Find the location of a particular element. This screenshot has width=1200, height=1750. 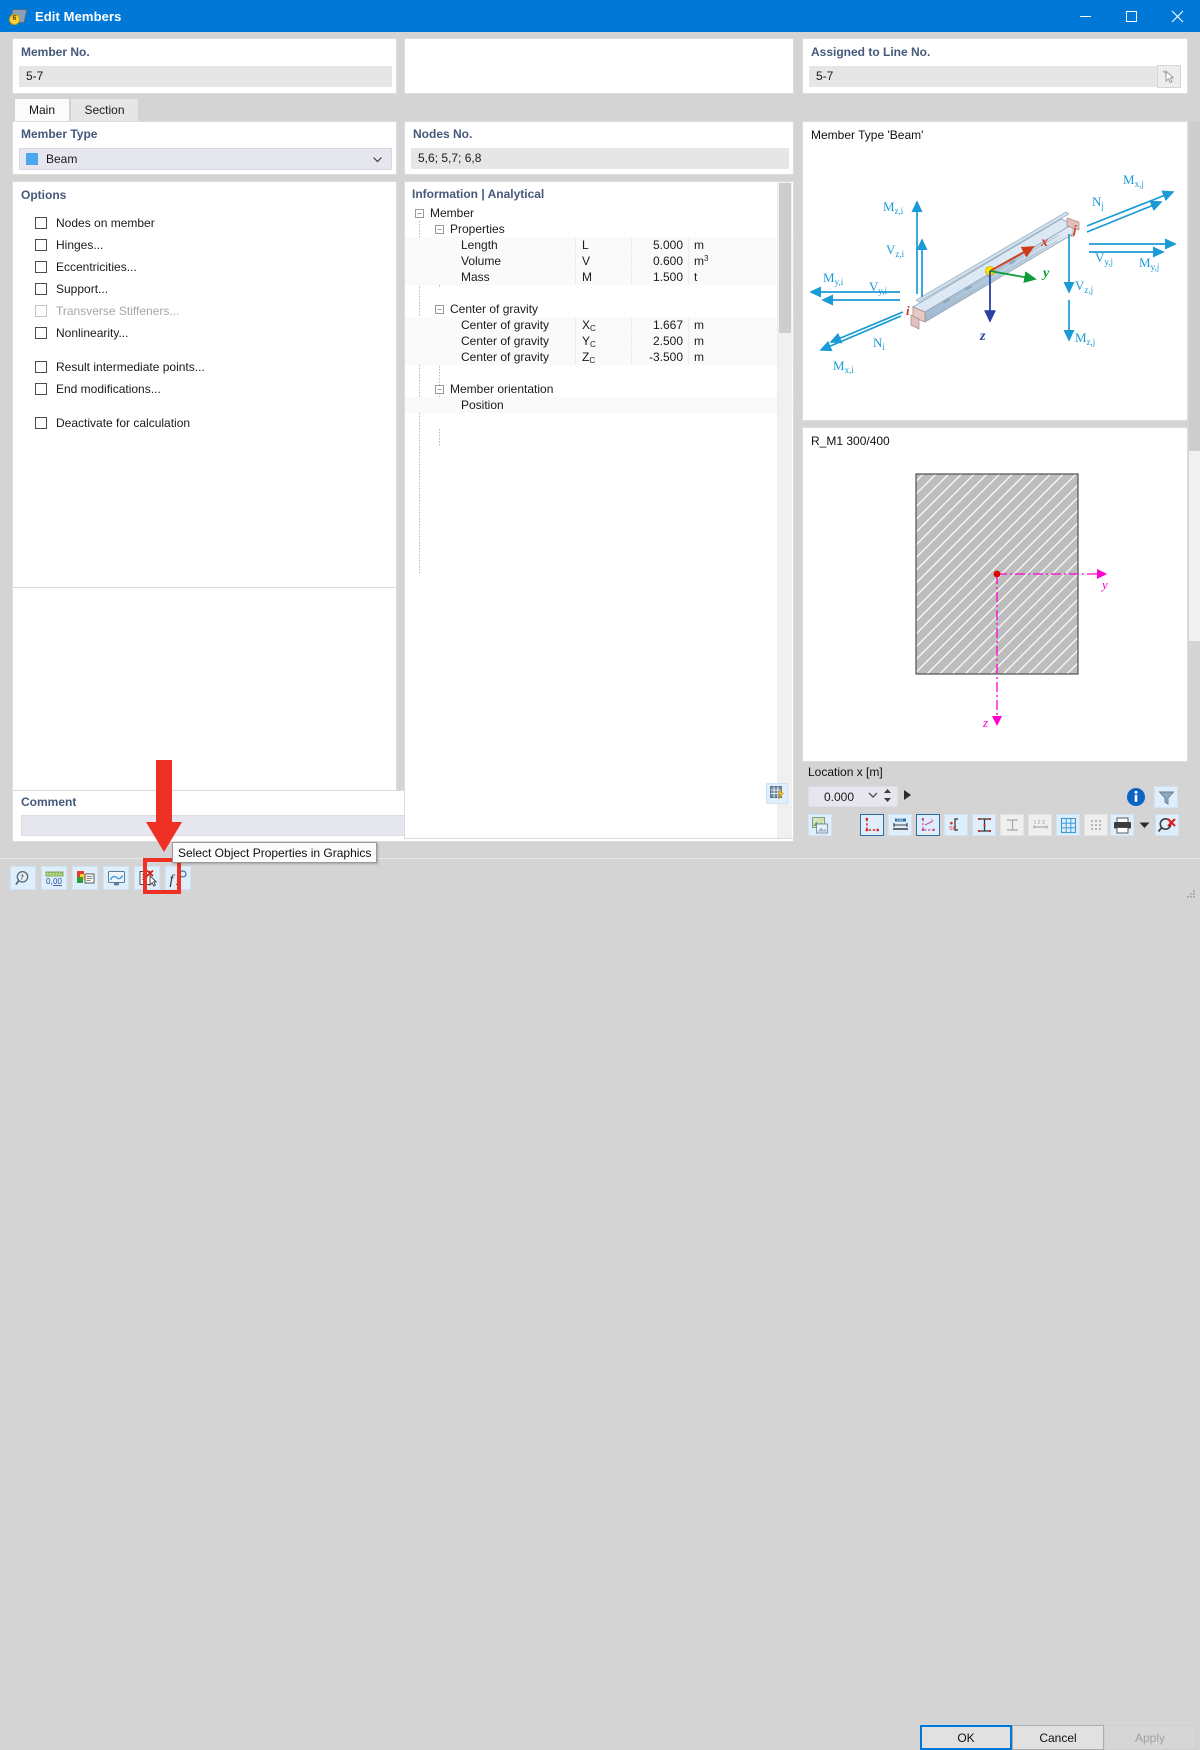

member-no-field: 5-7 is located at coordinates (205, 76).